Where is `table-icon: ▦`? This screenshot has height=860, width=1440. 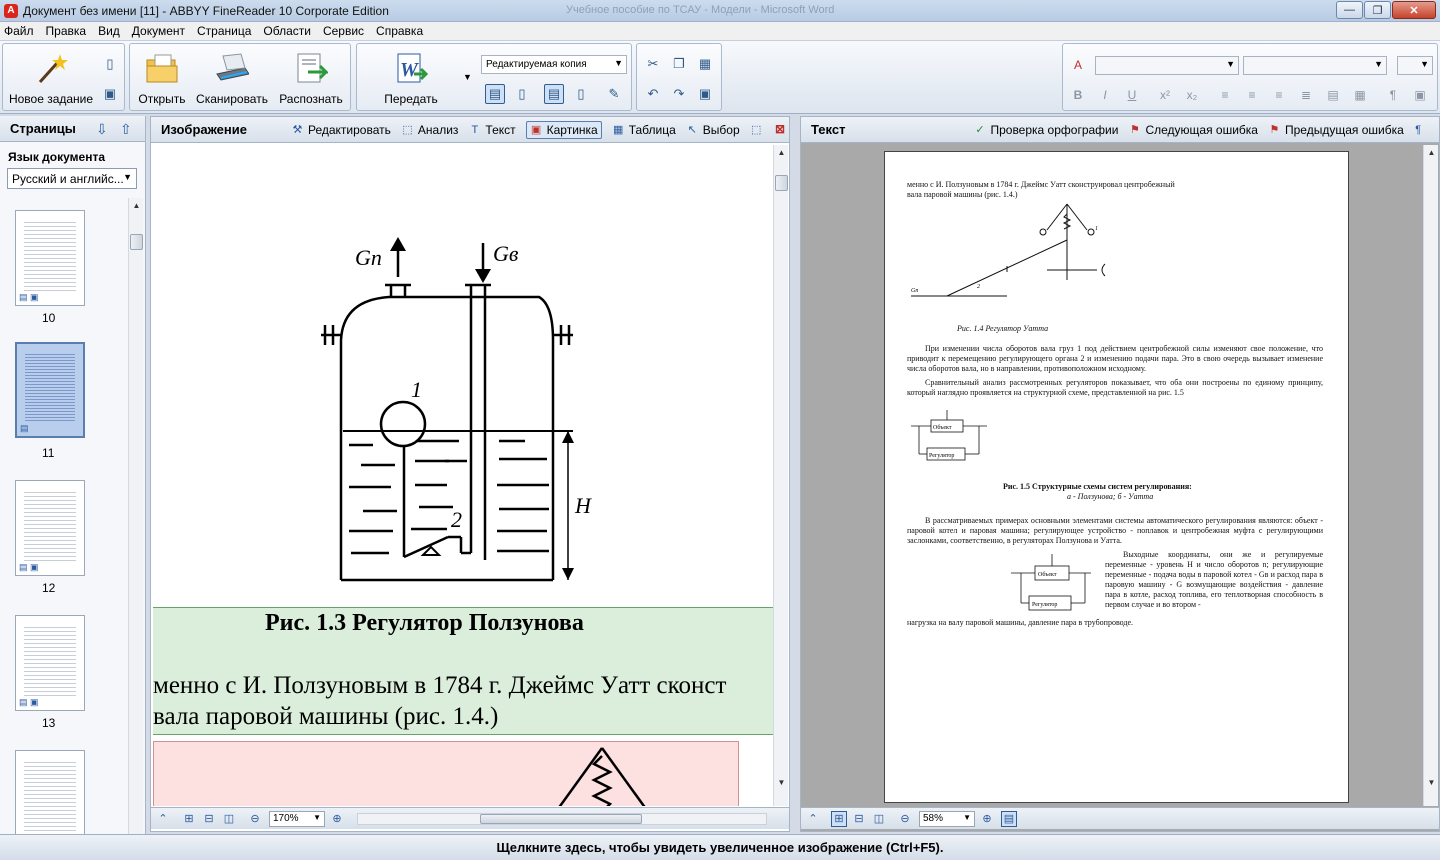 table-icon: ▦ is located at coordinates (1360, 95).